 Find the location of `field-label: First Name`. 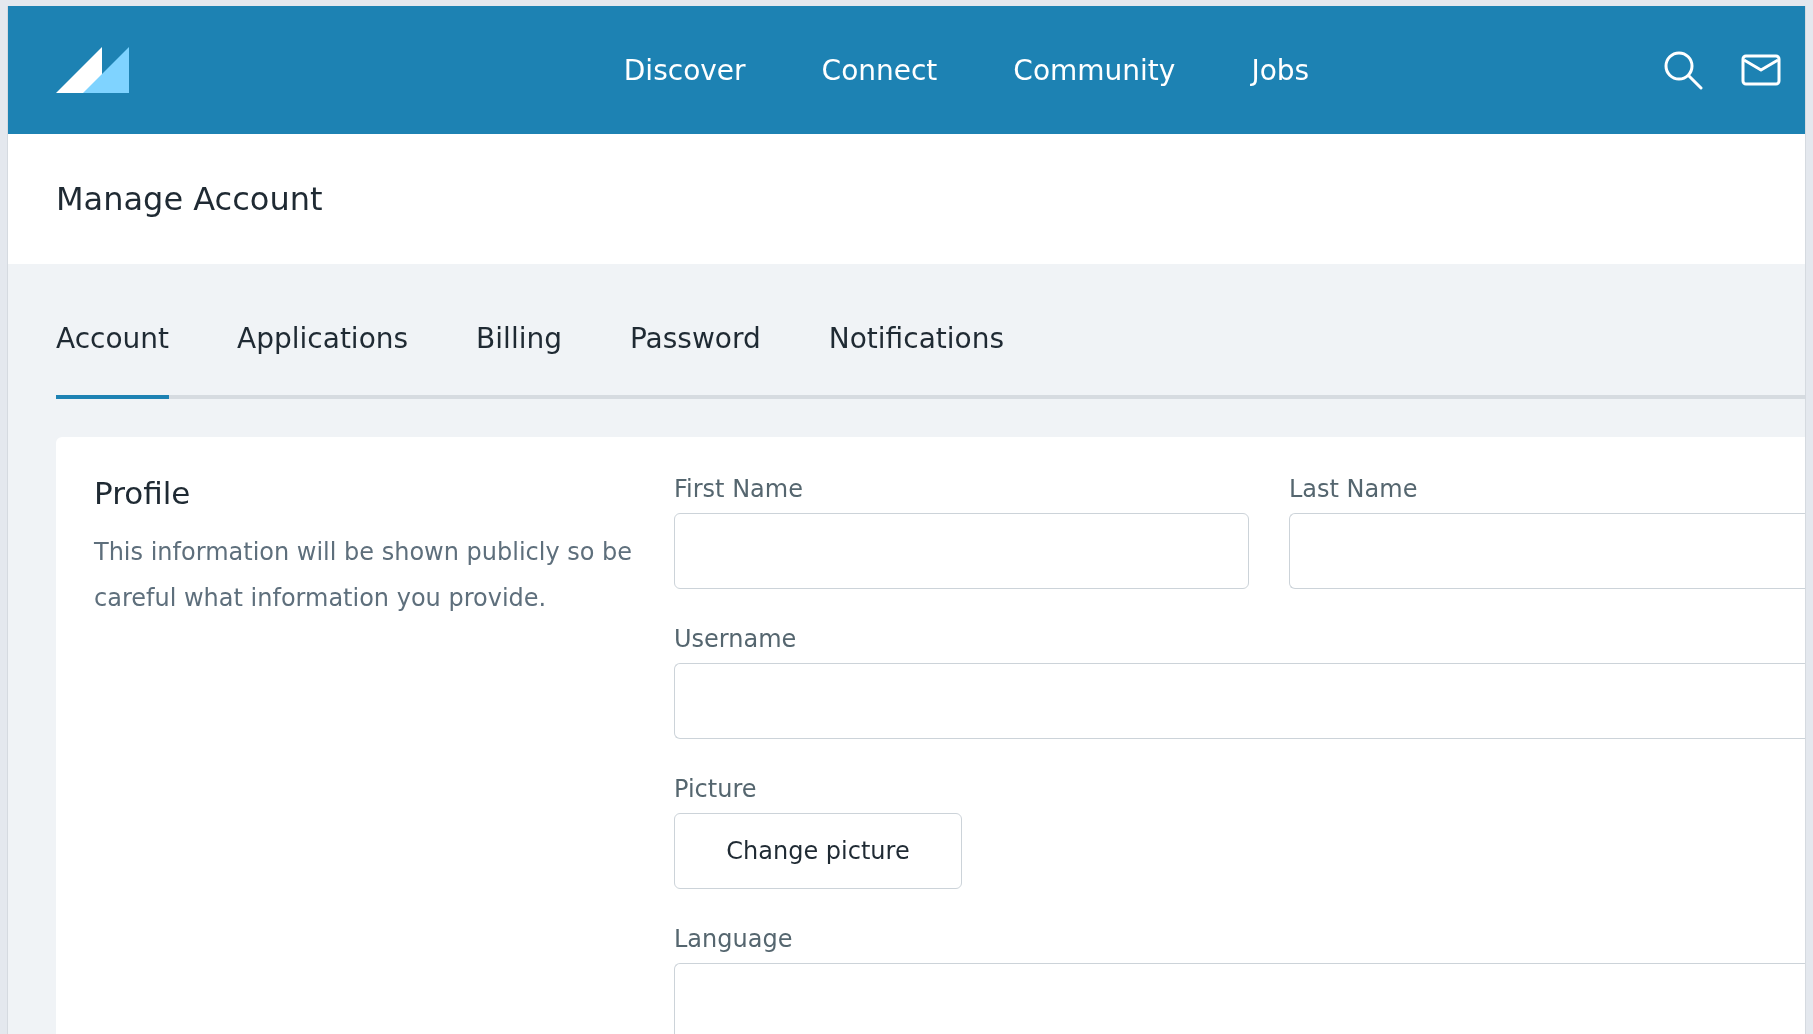

field-label: First Name is located at coordinates (739, 489).